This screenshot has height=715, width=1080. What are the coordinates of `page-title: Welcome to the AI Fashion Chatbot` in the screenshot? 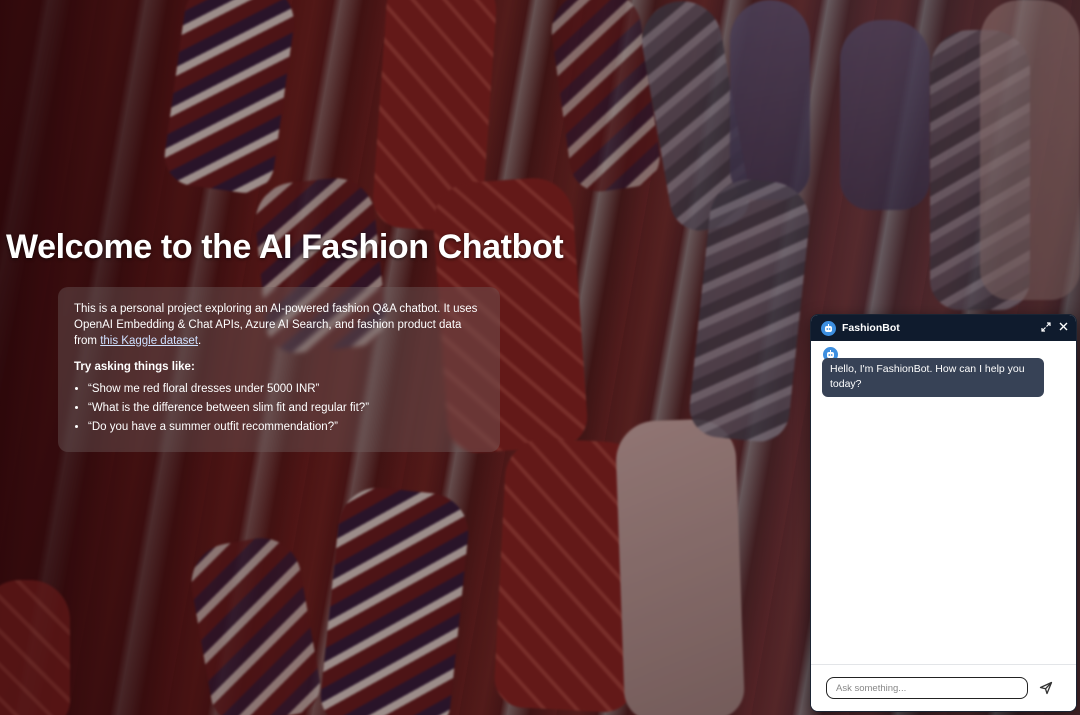 It's located at (285, 247).